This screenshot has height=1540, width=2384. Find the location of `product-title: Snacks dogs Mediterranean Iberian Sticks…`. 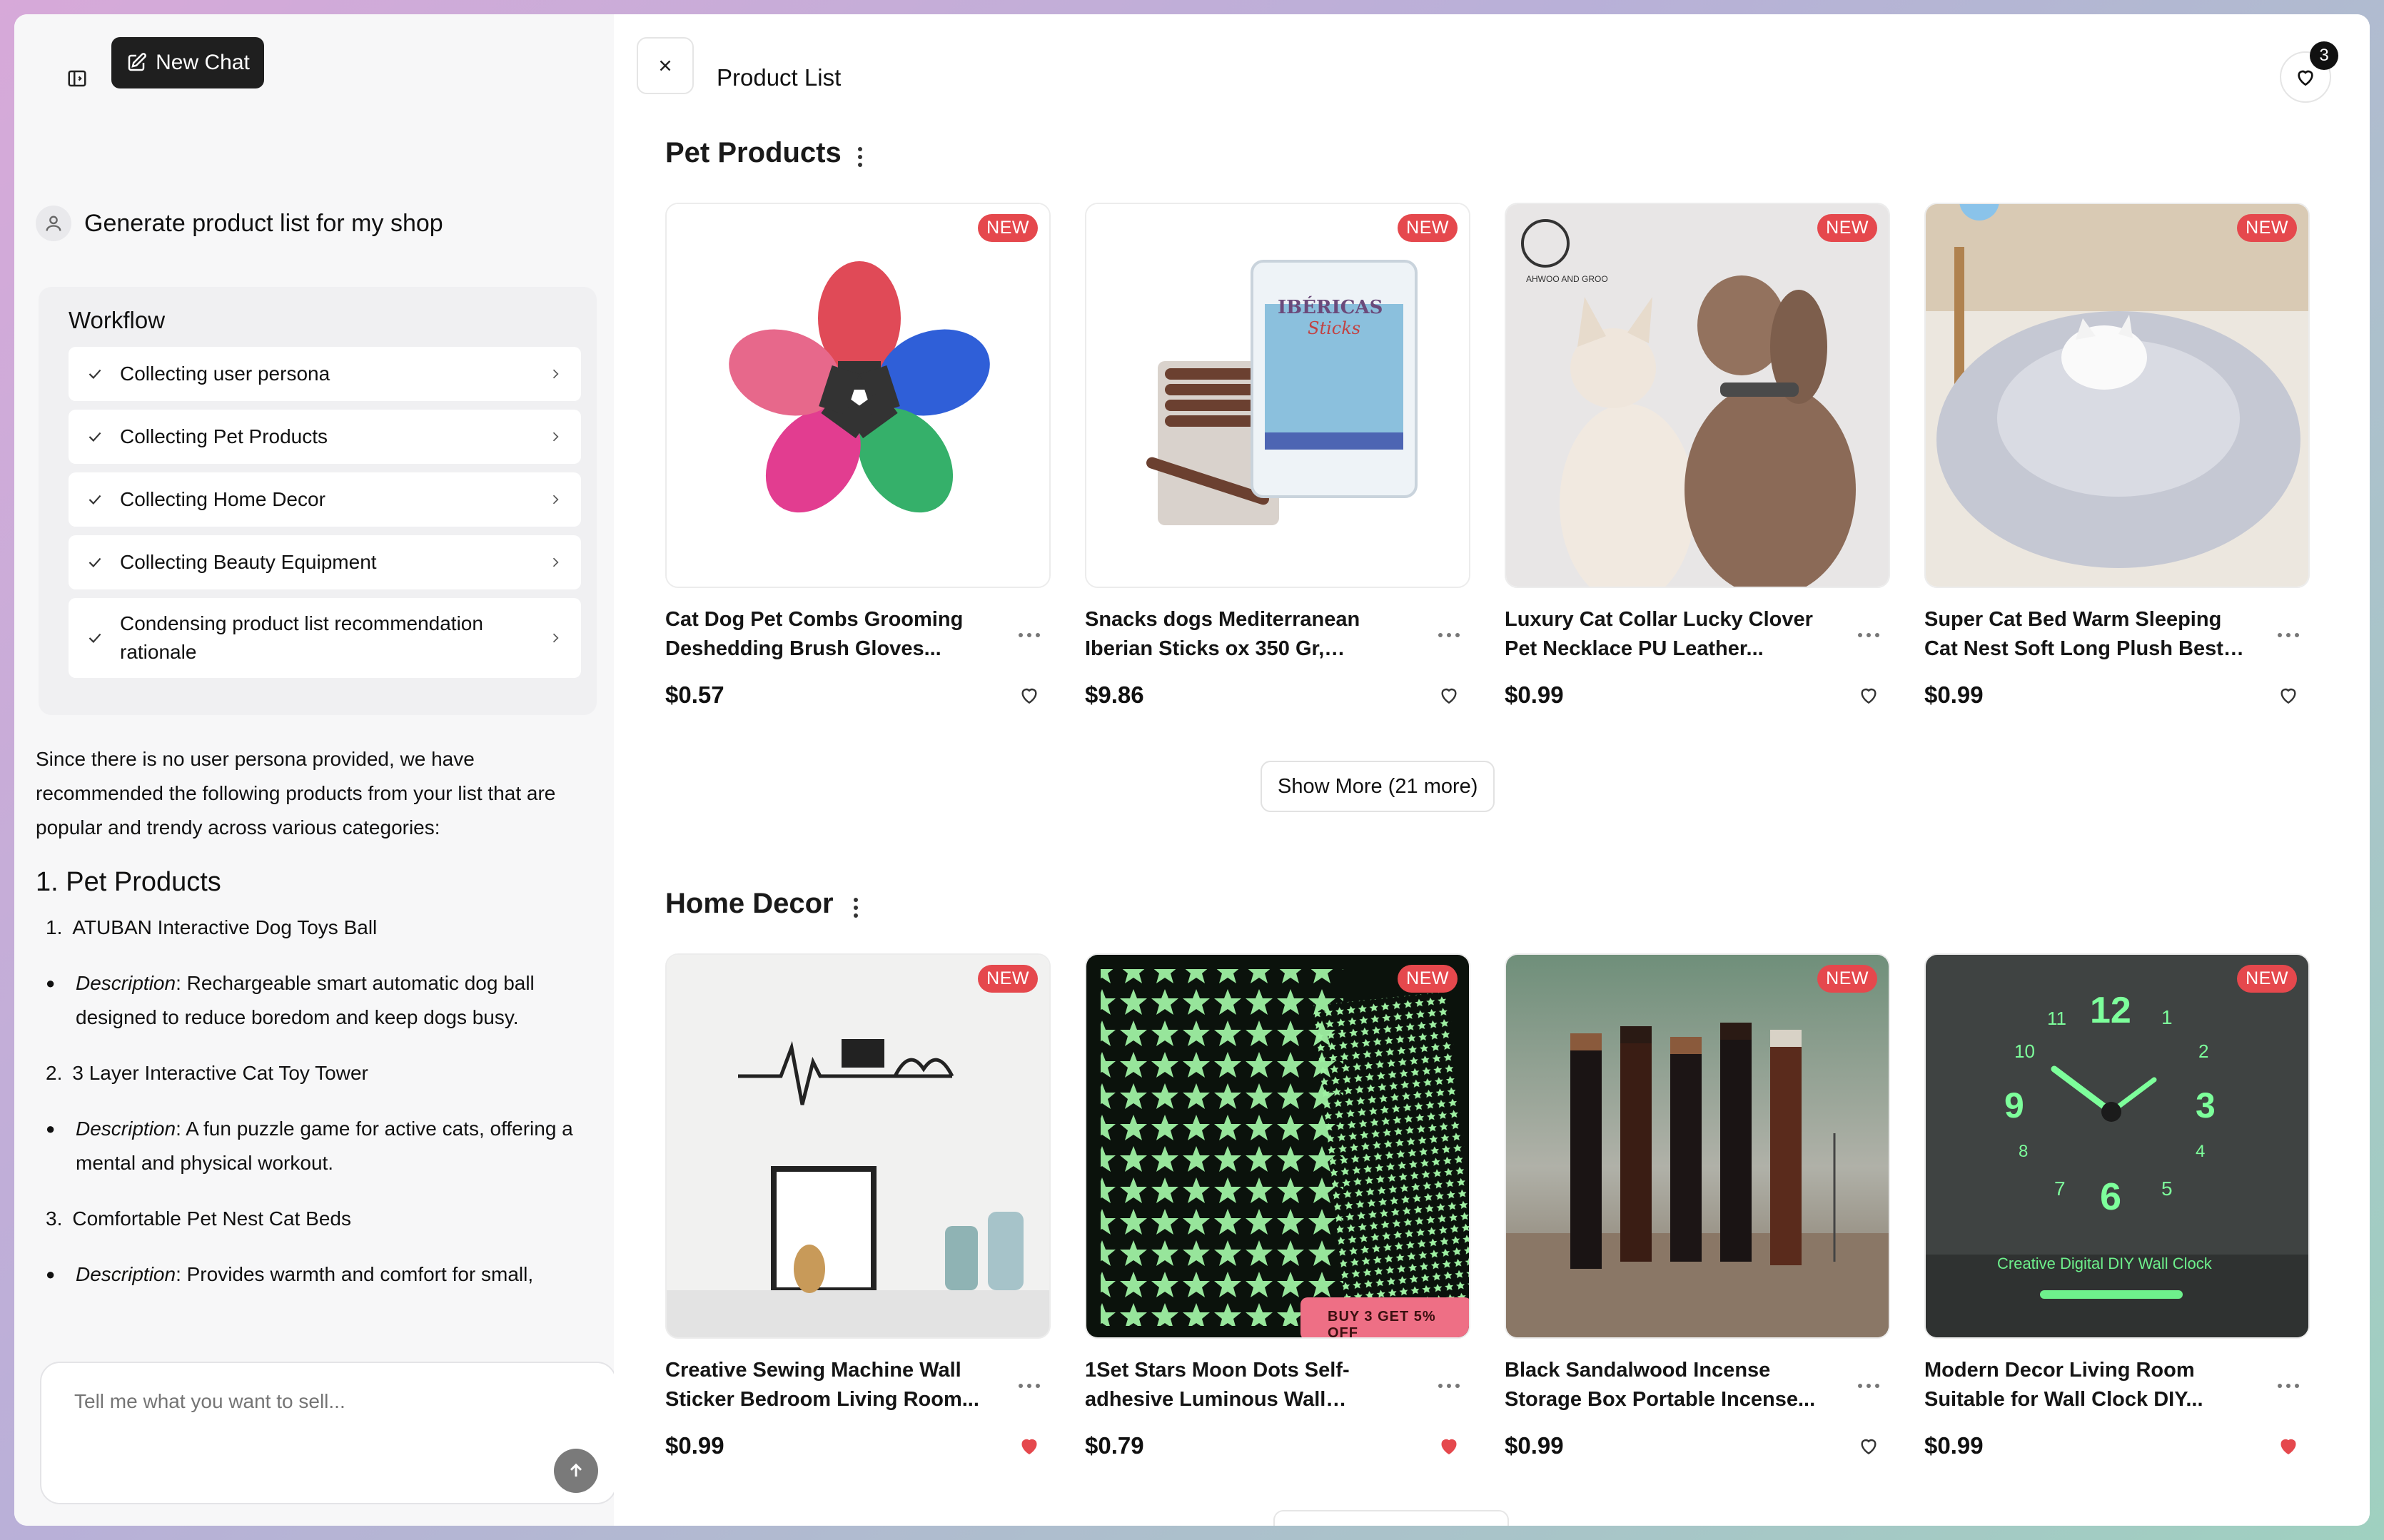

product-title: Snacks dogs Mediterranean Iberian Sticks… is located at coordinates (1256, 635).